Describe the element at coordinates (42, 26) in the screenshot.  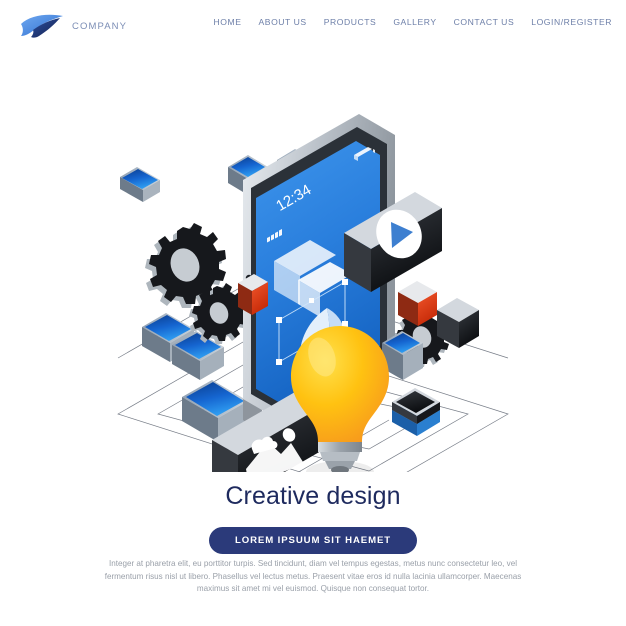
I see `wing-bird-logo-icon` at that location.